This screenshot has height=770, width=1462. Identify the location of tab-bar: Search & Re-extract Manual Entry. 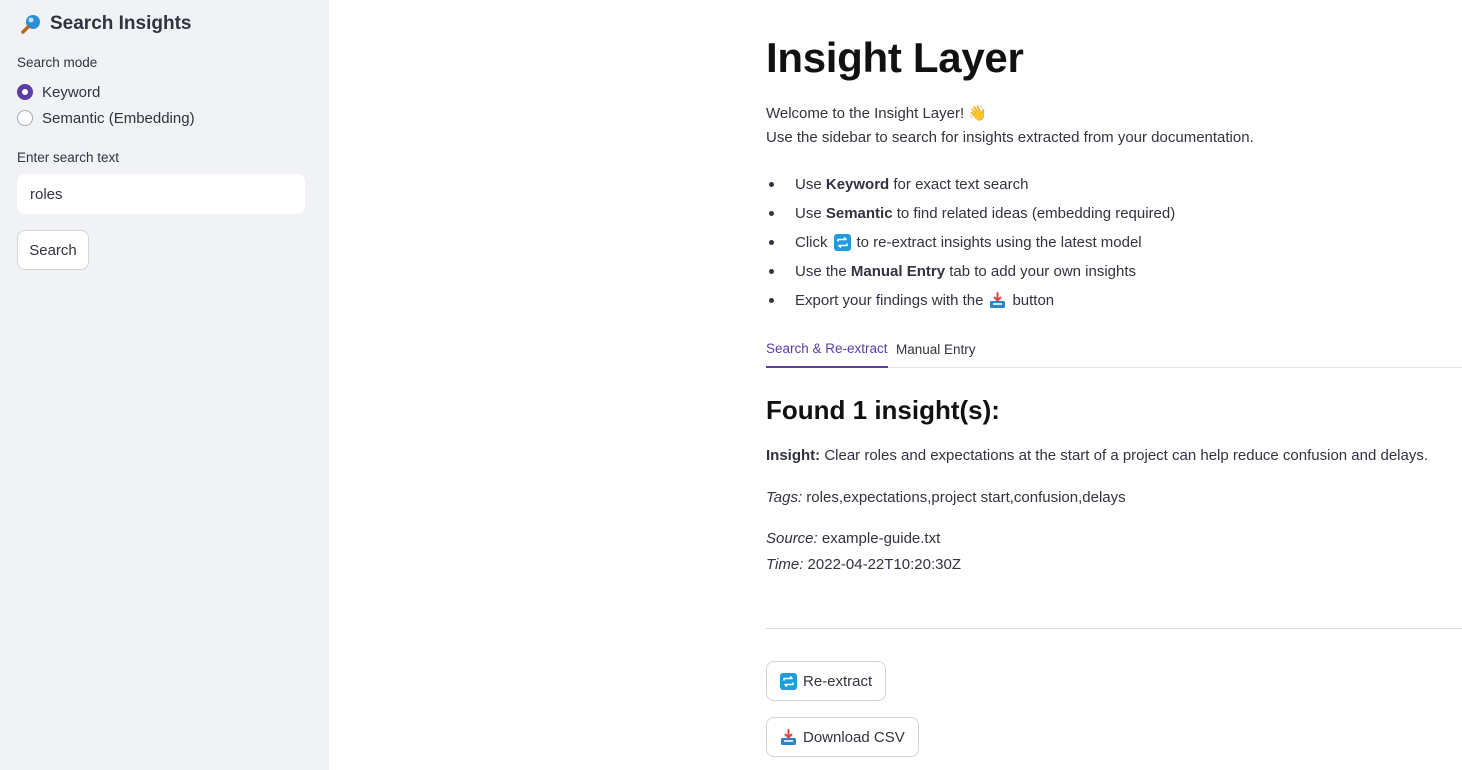
(1114, 349).